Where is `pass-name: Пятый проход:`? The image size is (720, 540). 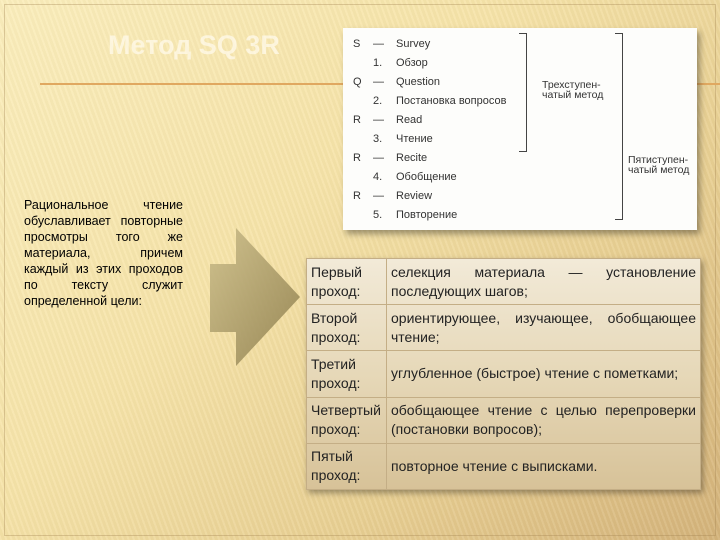
pass-name: Пятый проход: is located at coordinates (346, 466).